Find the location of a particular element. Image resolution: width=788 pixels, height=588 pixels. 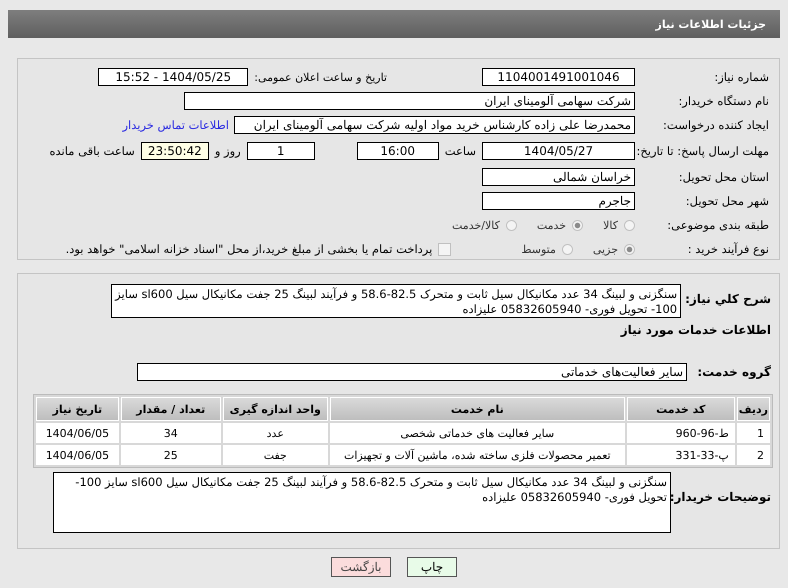

radio-option: کالا/خدمت is located at coordinates (484, 225).